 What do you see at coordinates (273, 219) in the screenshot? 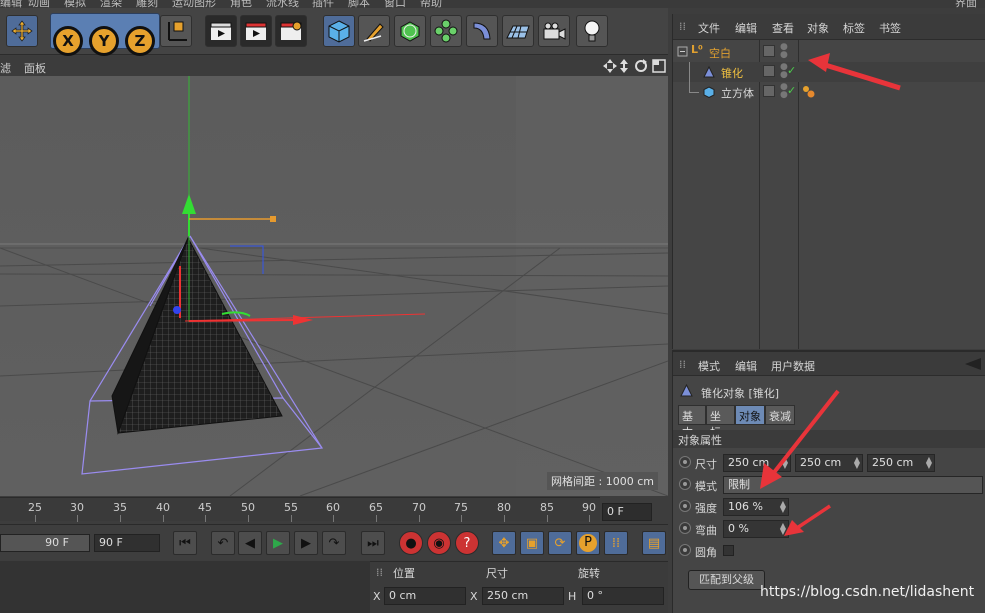
I see `scale-handle` at bounding box center [273, 219].